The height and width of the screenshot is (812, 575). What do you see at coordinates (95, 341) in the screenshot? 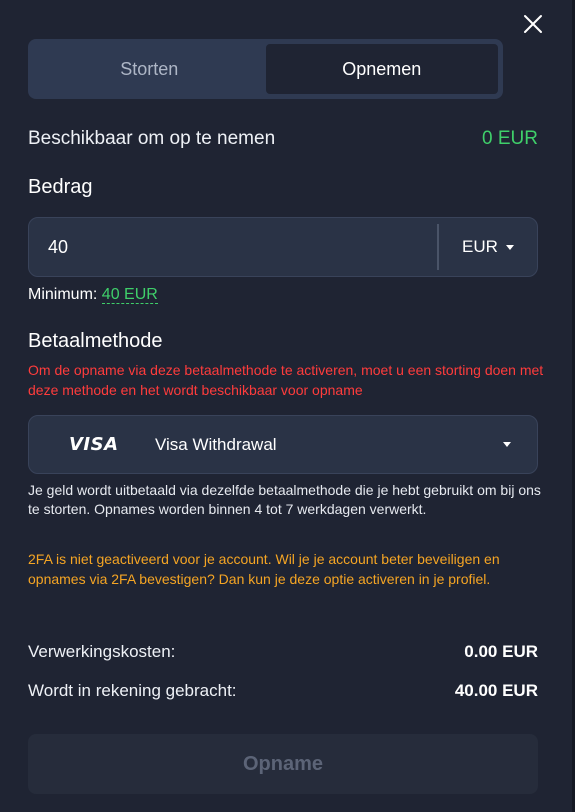
I see `payment-method-heading: Betaalmethode` at bounding box center [95, 341].